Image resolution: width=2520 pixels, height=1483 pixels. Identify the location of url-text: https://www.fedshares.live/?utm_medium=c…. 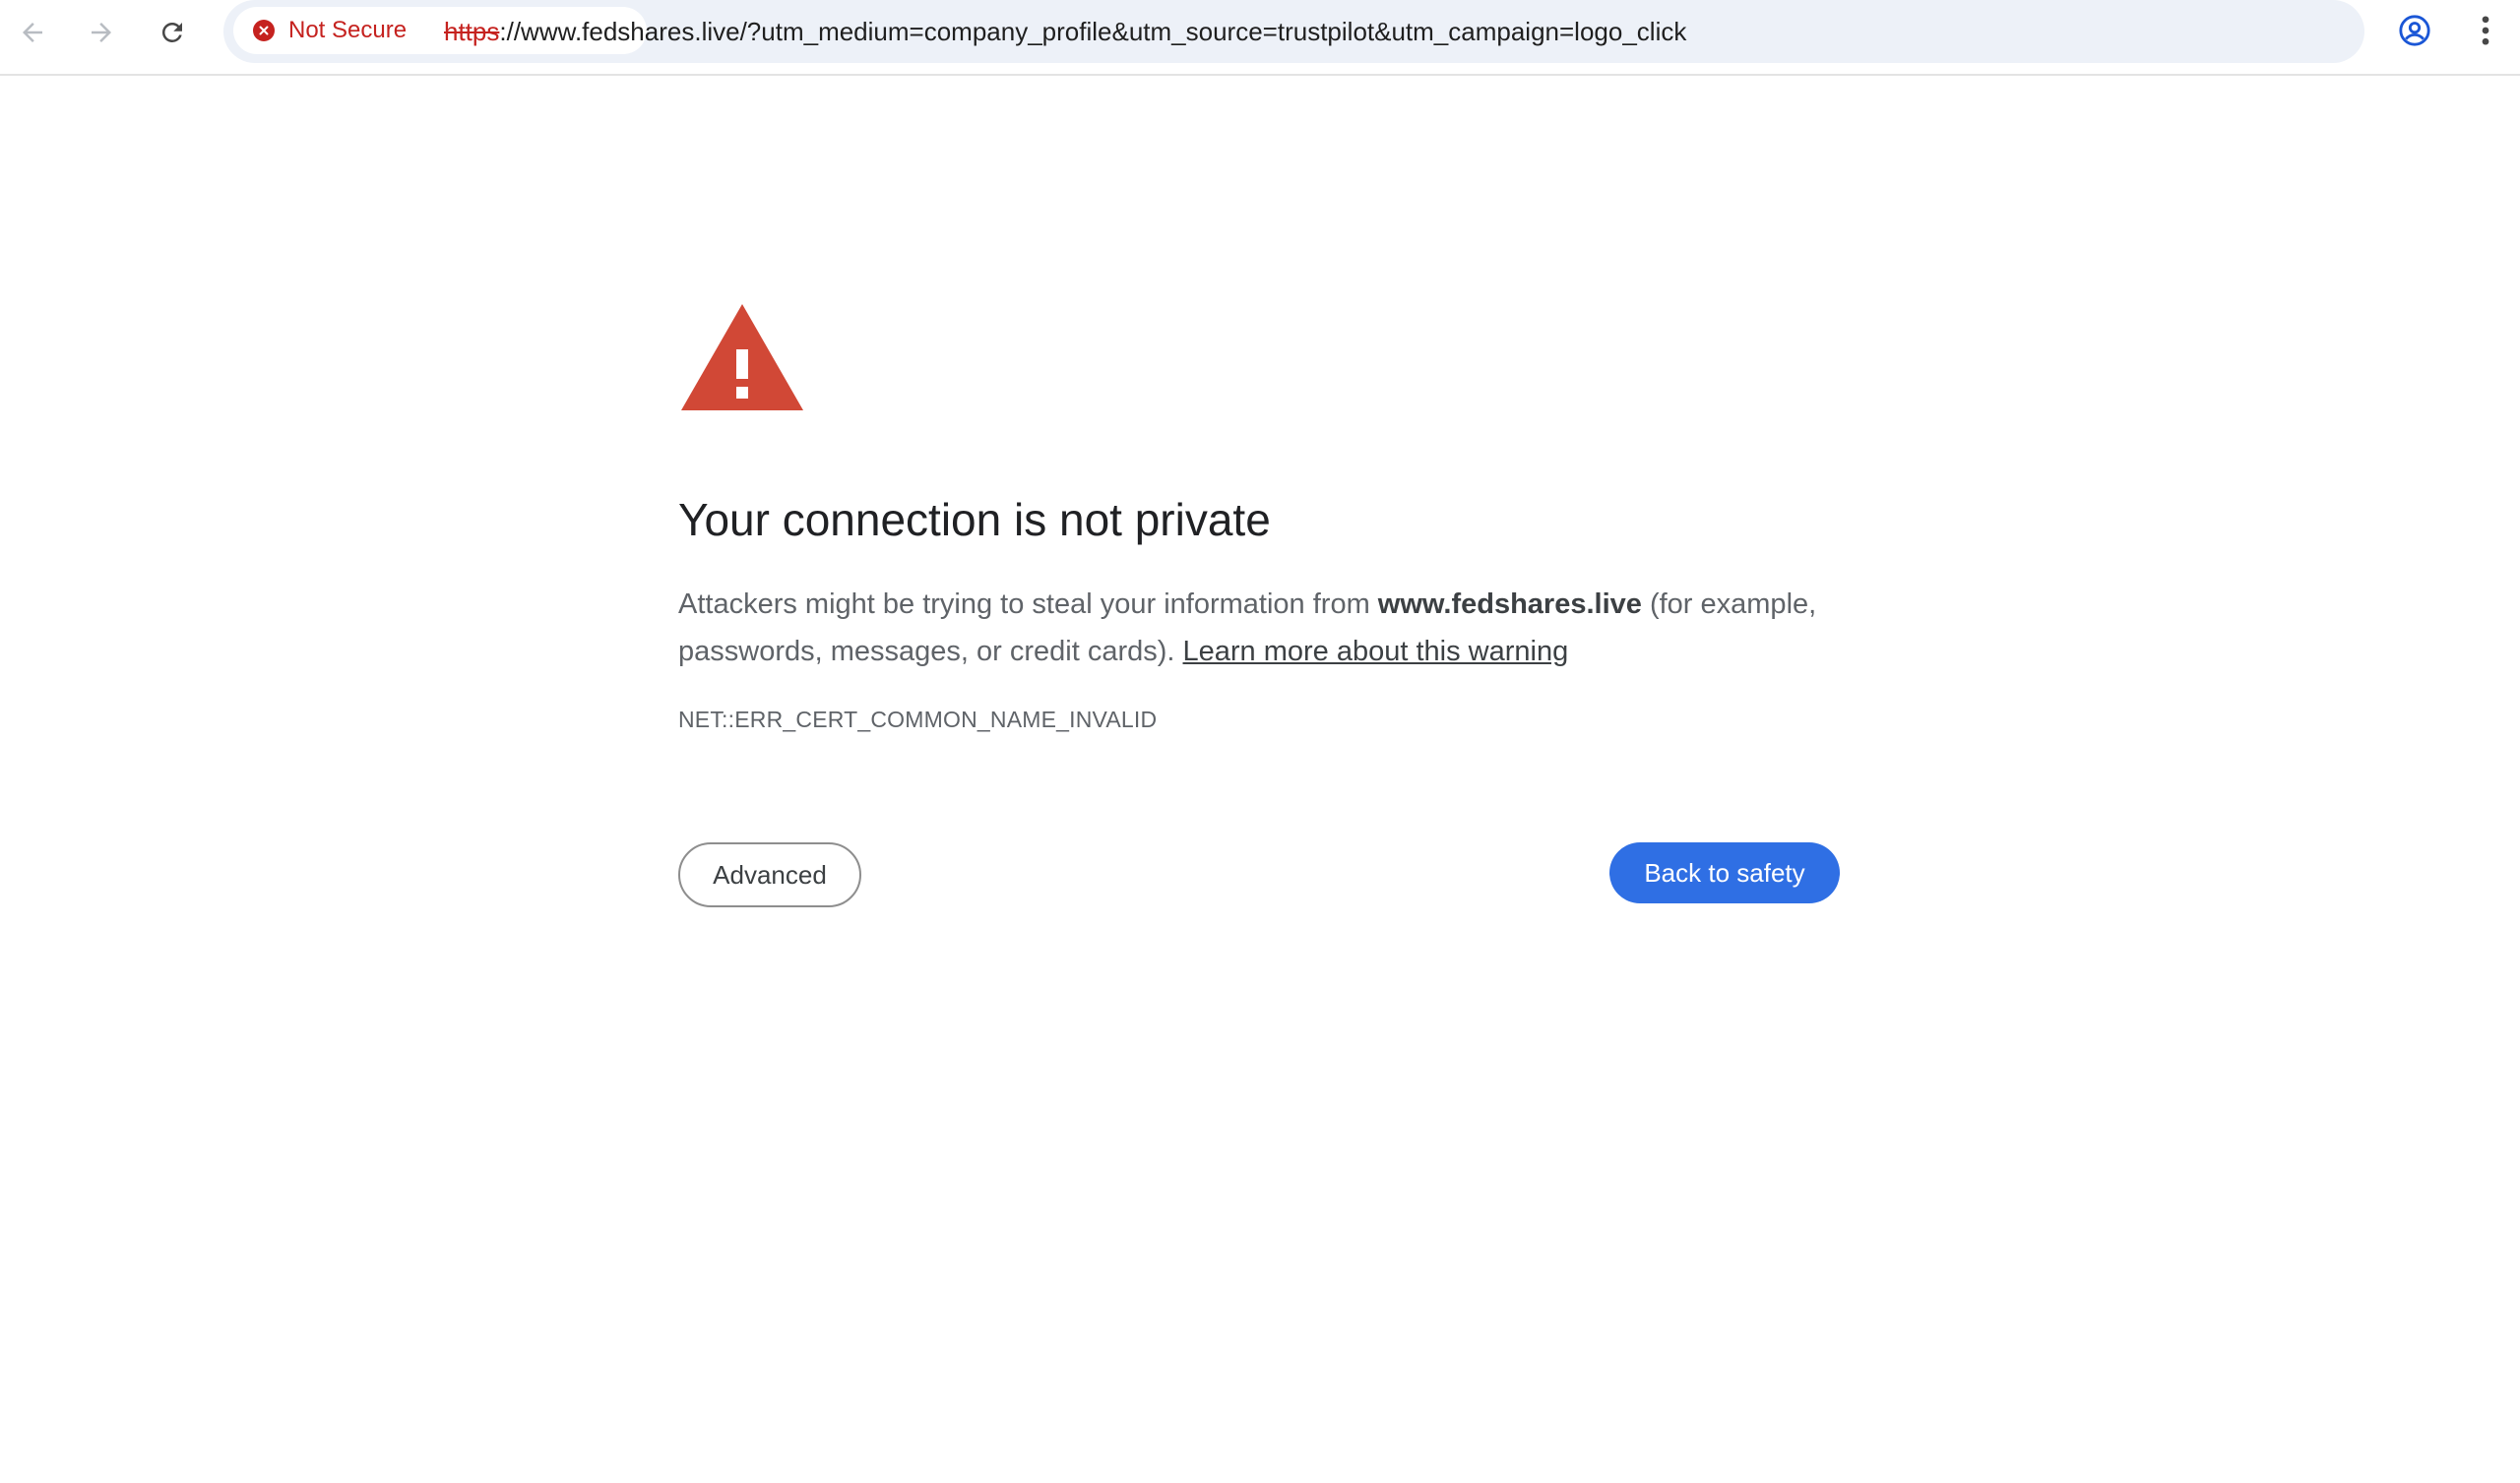
(1065, 31).